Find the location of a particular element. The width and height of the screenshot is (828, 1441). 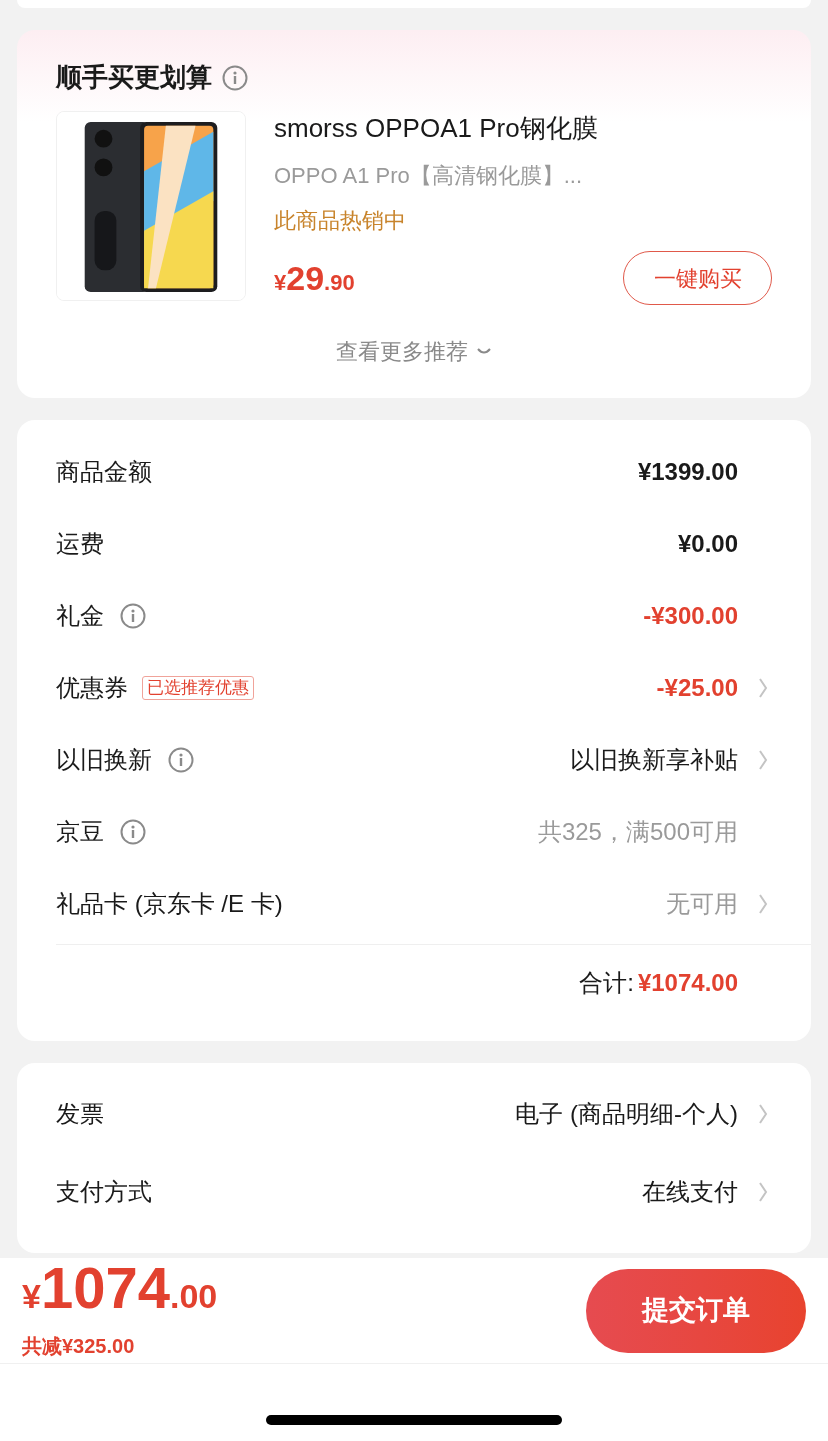

row-value: 共325，满500可用 is located at coordinates (637, 832).